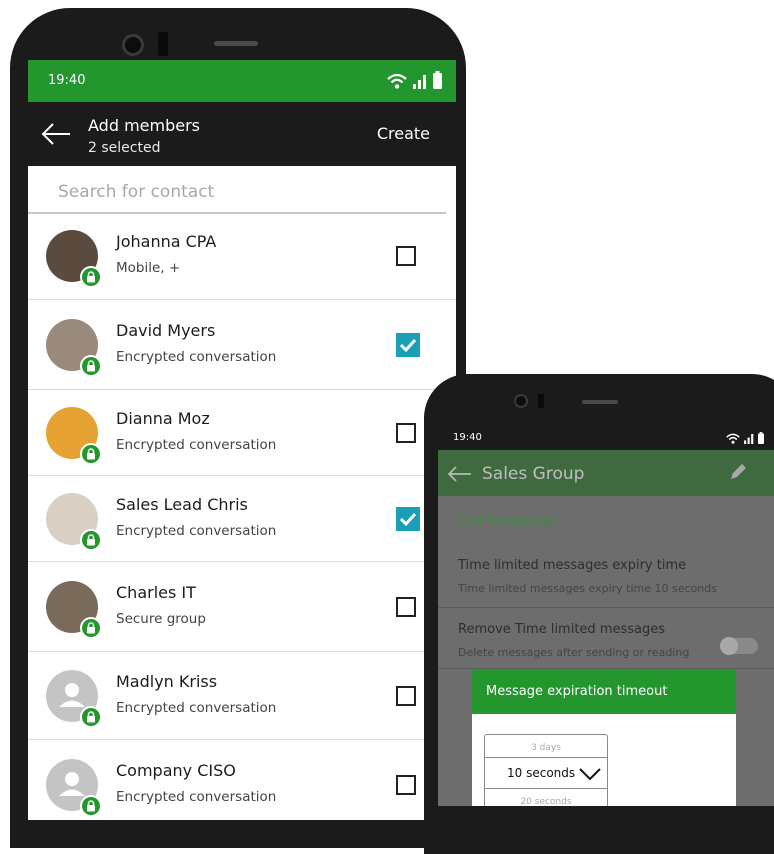 This screenshot has height=854, width=774. I want to click on pref-title: Remove Time limited messages, so click(562, 629).